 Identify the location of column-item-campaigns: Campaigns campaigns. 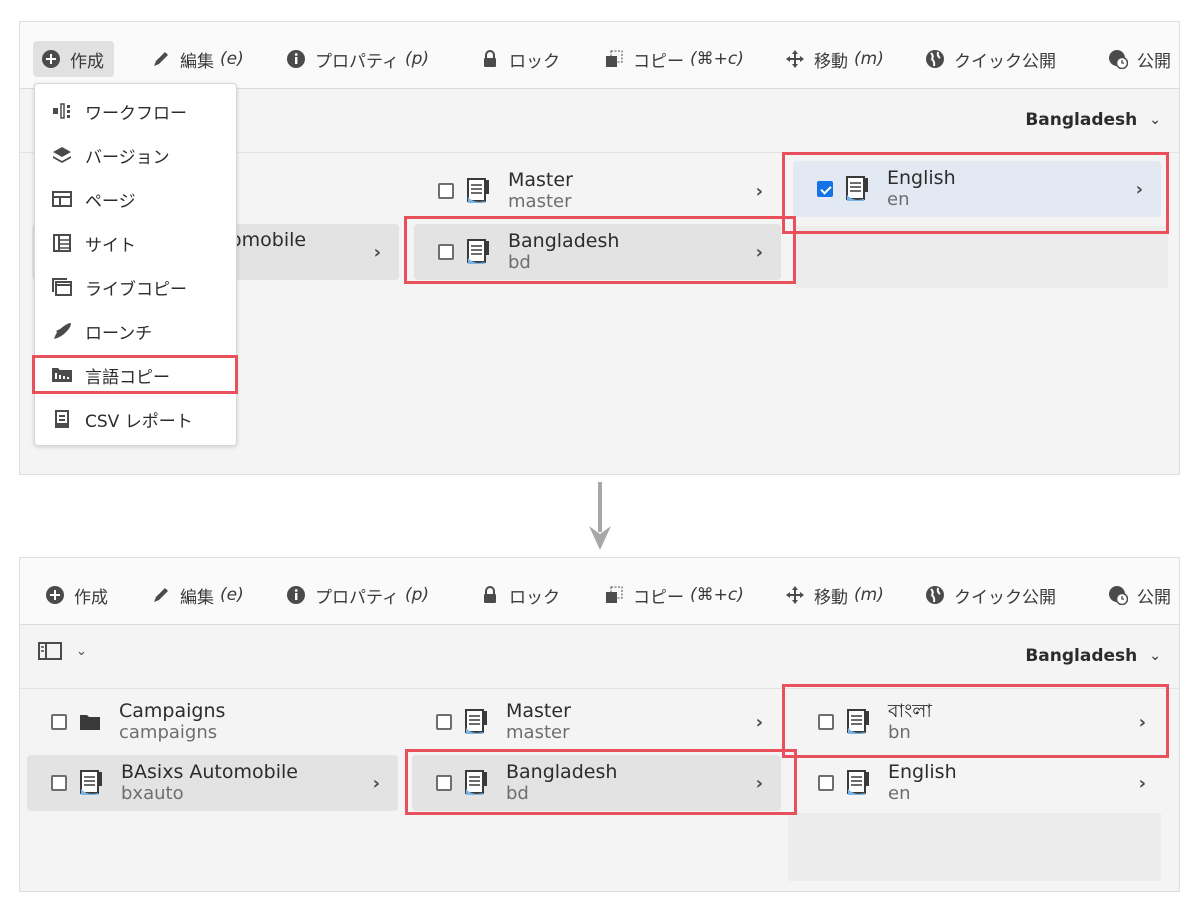
(212, 722).